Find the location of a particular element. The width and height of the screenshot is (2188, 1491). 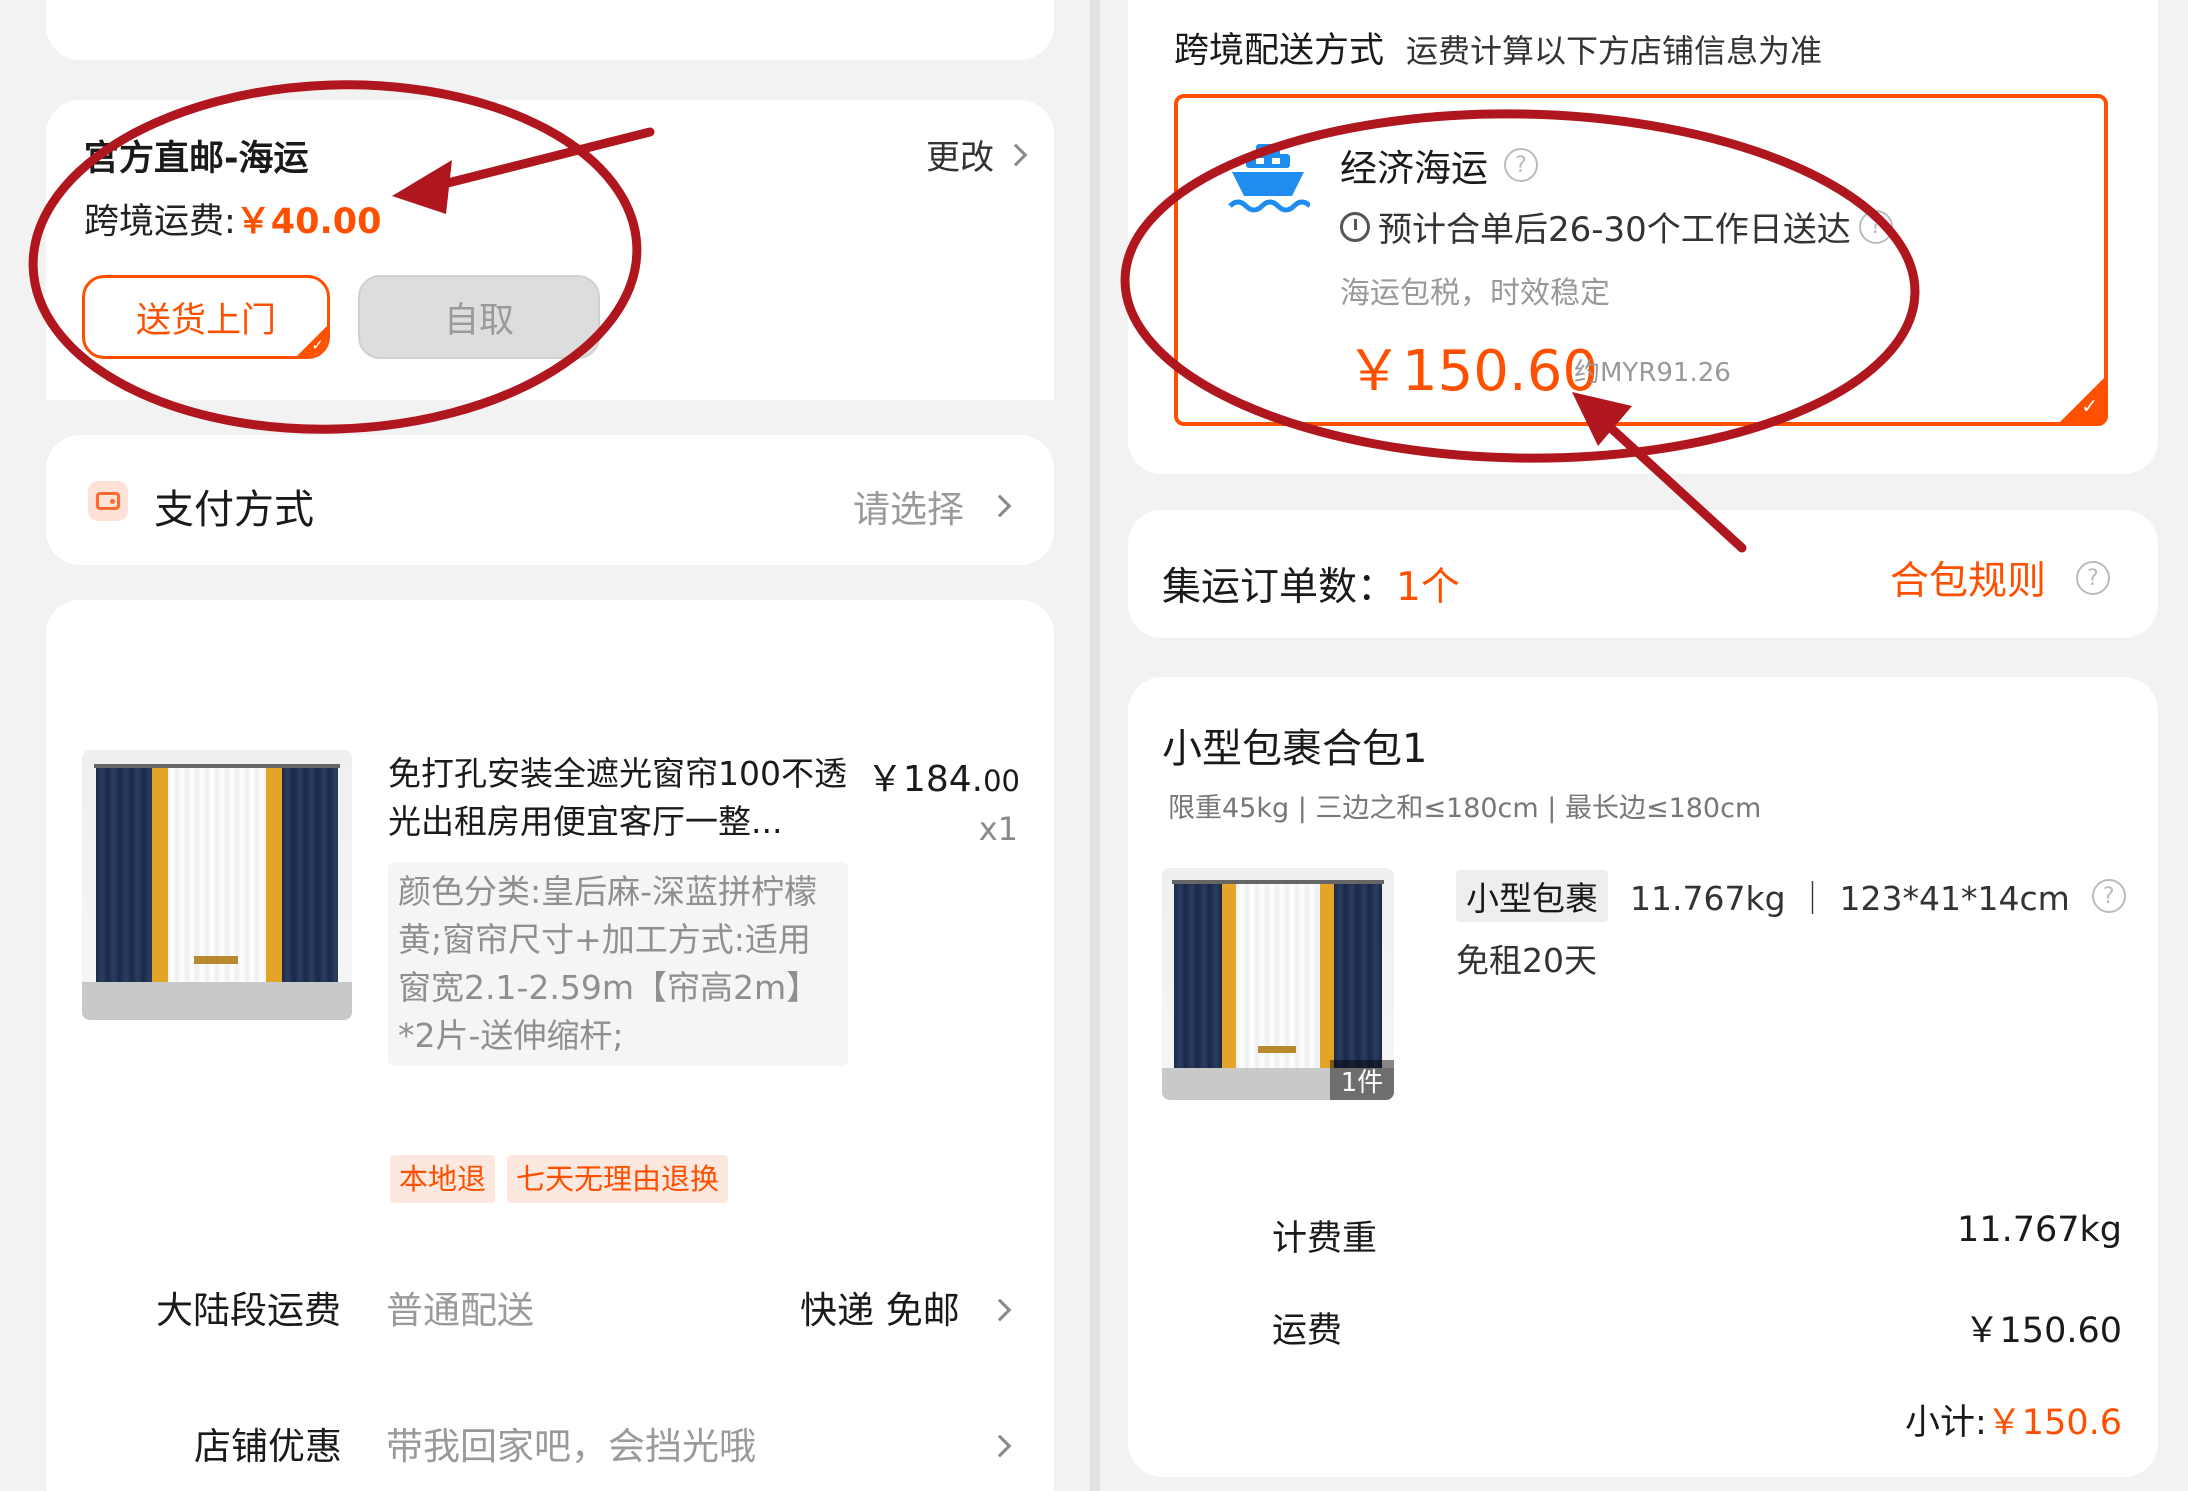

package-limits: 限重45kg | 三边之和≤180cm | 最长边≤180cm is located at coordinates (1465, 808).